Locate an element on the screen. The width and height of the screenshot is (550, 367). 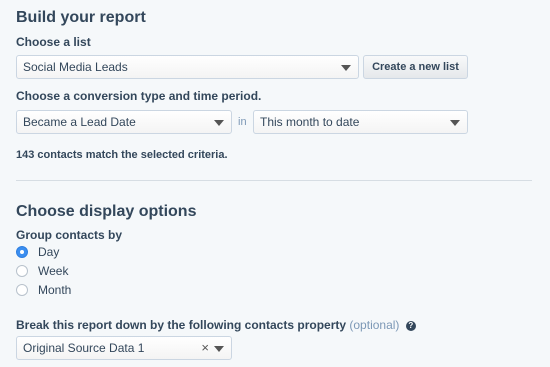
list-select: Social Media Leads is located at coordinates (187, 67).